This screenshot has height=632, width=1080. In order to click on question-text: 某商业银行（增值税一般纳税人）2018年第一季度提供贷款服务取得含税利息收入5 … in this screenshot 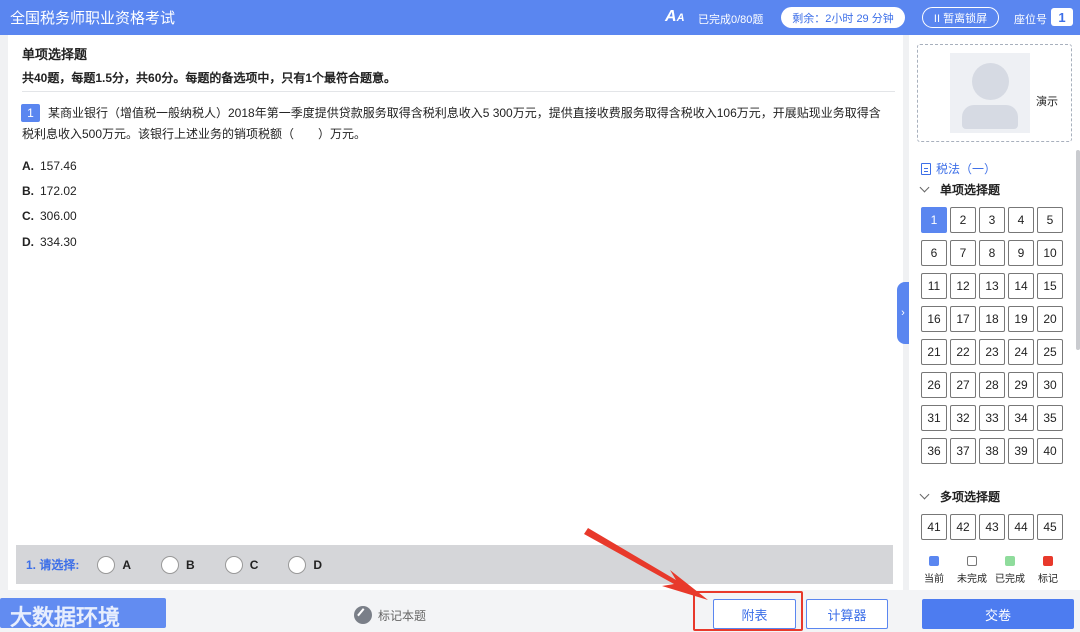, I will do `click(451, 123)`.